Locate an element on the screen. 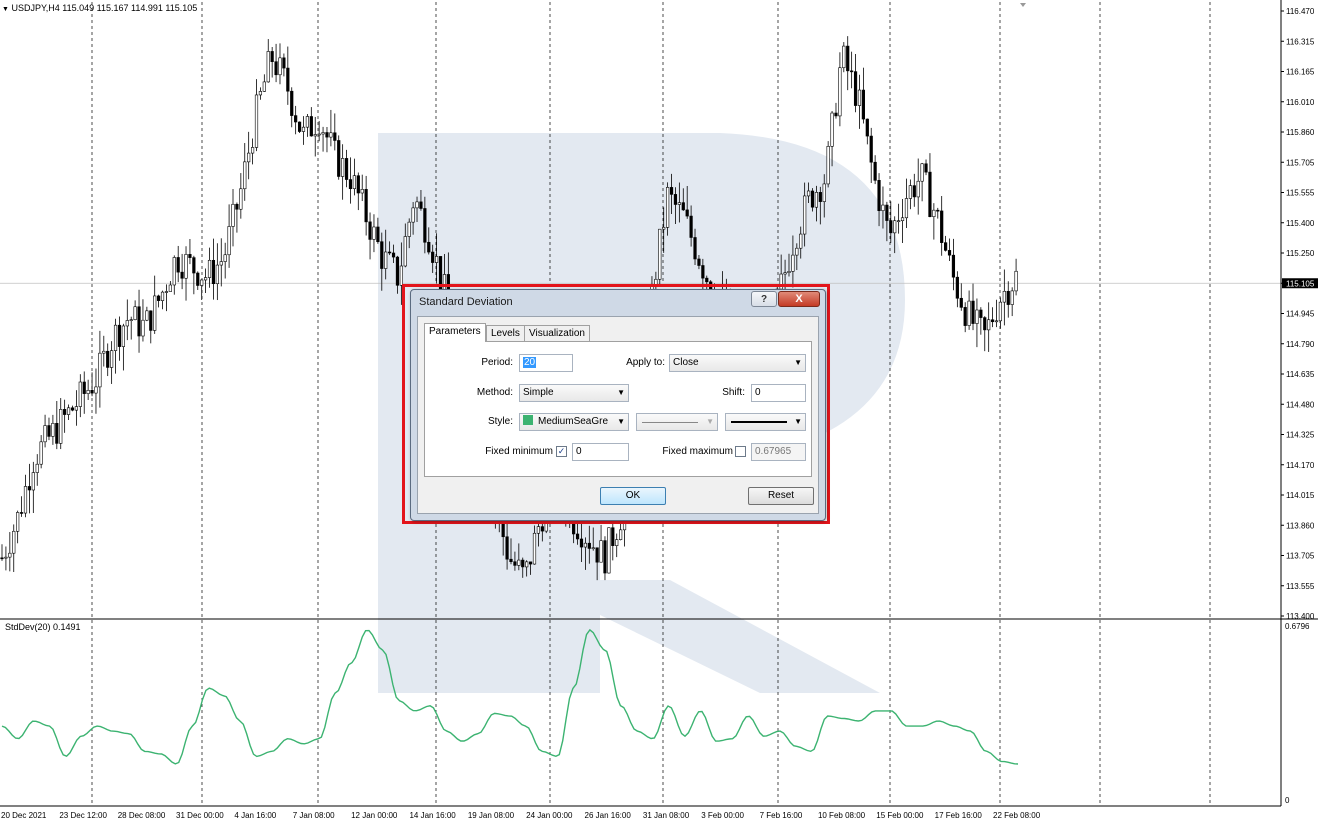  tab-levels: Levels is located at coordinates (505, 333).